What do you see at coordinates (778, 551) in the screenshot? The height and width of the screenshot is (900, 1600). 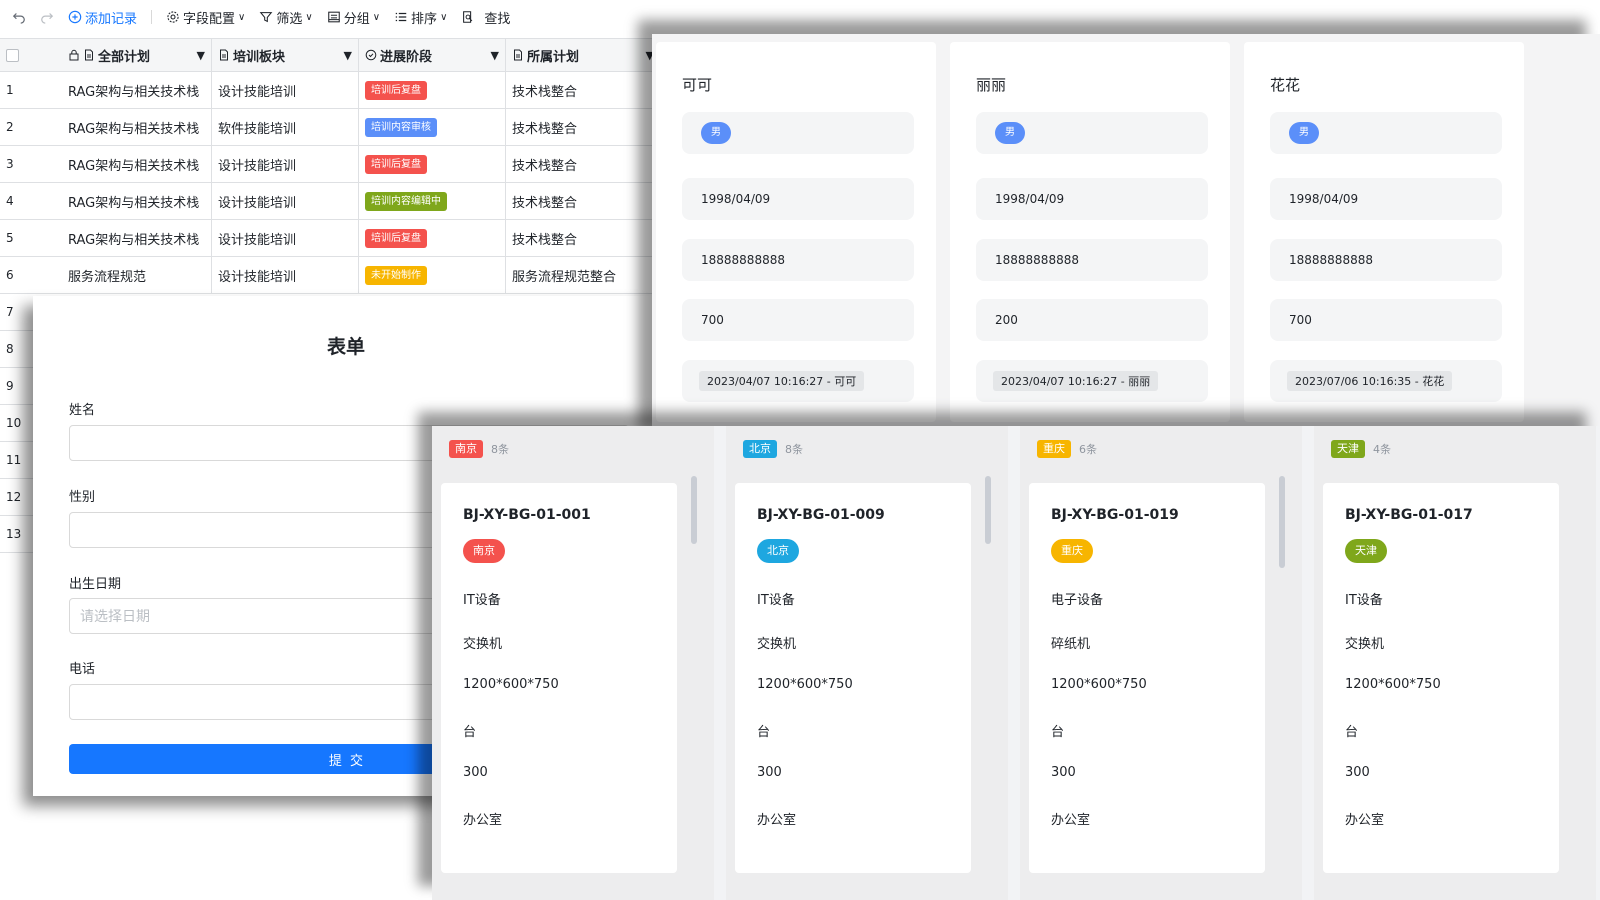 I see `city-pill: 北京` at bounding box center [778, 551].